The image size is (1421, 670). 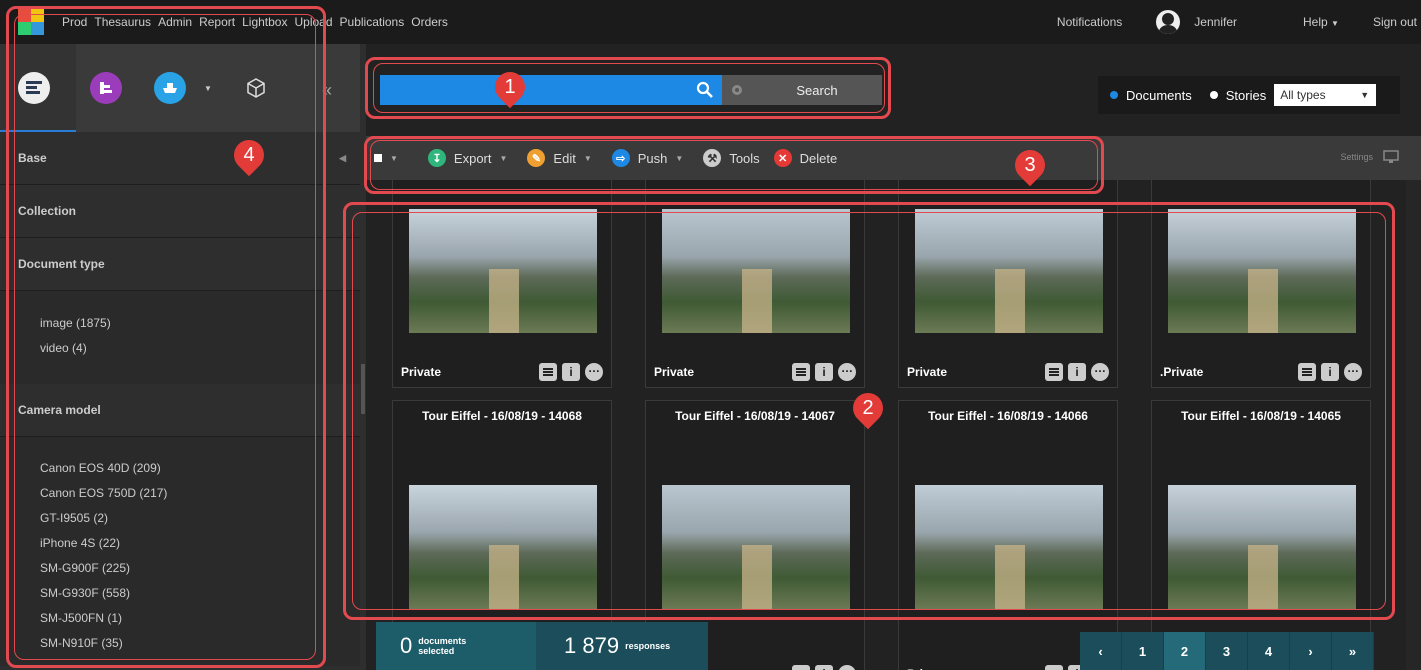 I want to click on card-title: Tour Eiffel - 16/08/19 - 14067, so click(x=755, y=416).